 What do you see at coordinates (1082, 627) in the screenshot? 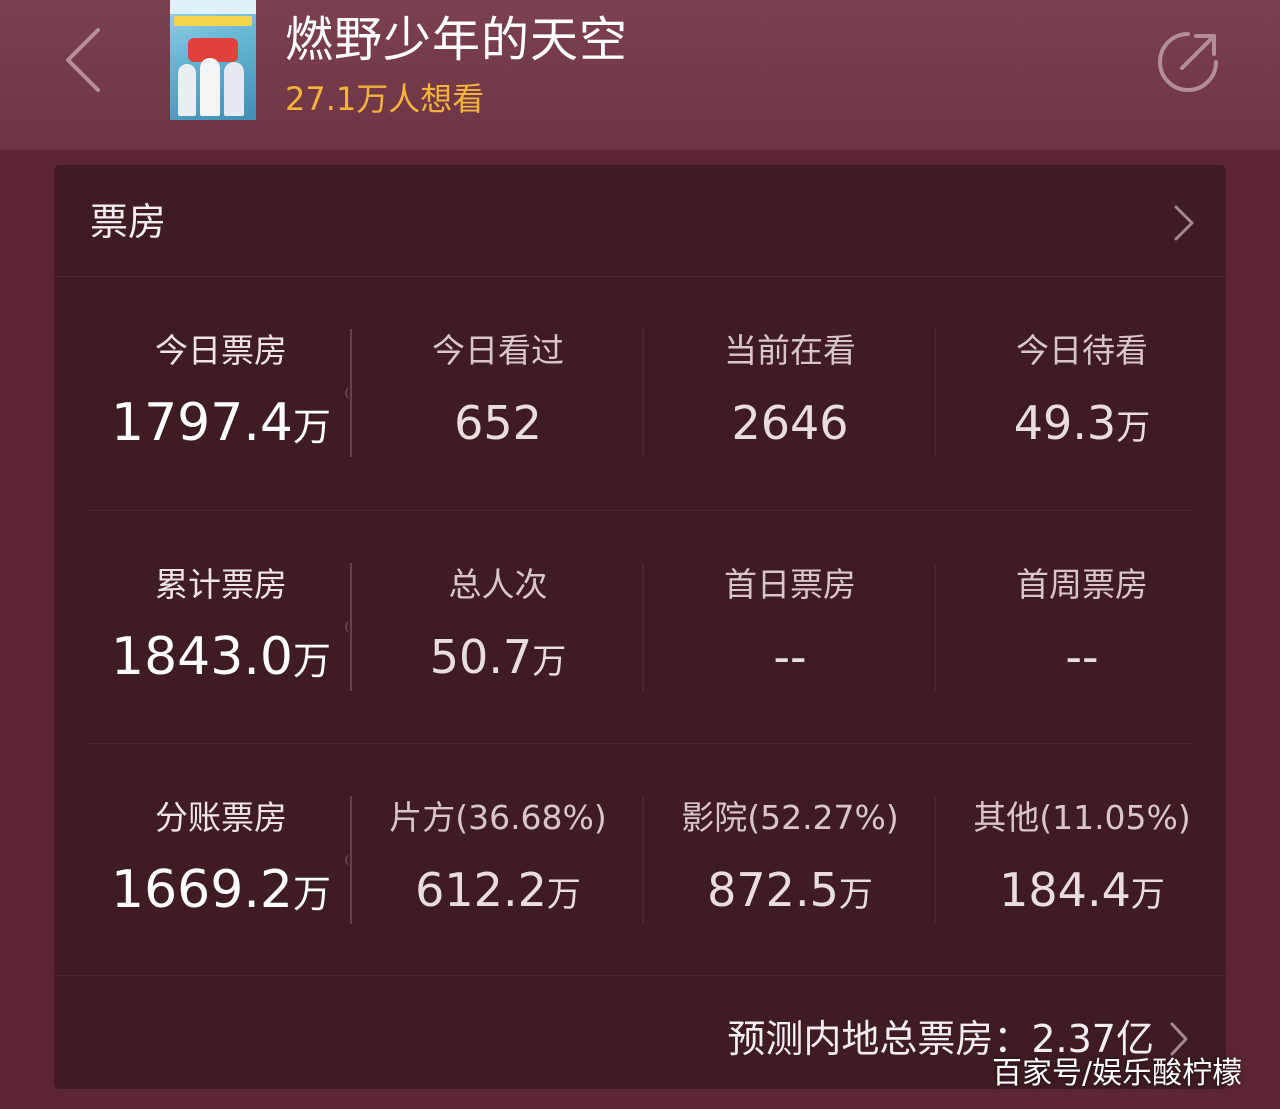
I see `stat-first-week-box-office: 首周票房 --` at bounding box center [1082, 627].